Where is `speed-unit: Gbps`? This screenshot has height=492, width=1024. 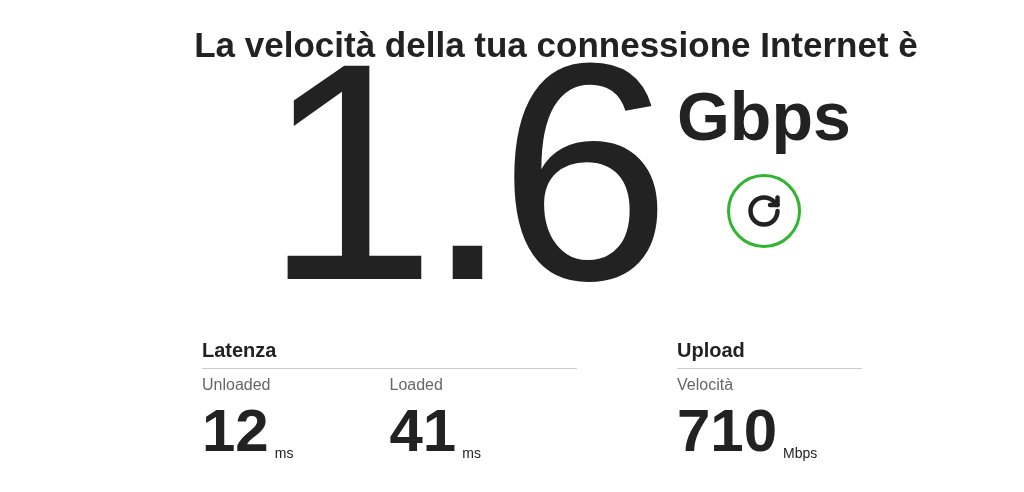 speed-unit: Gbps is located at coordinates (763, 116).